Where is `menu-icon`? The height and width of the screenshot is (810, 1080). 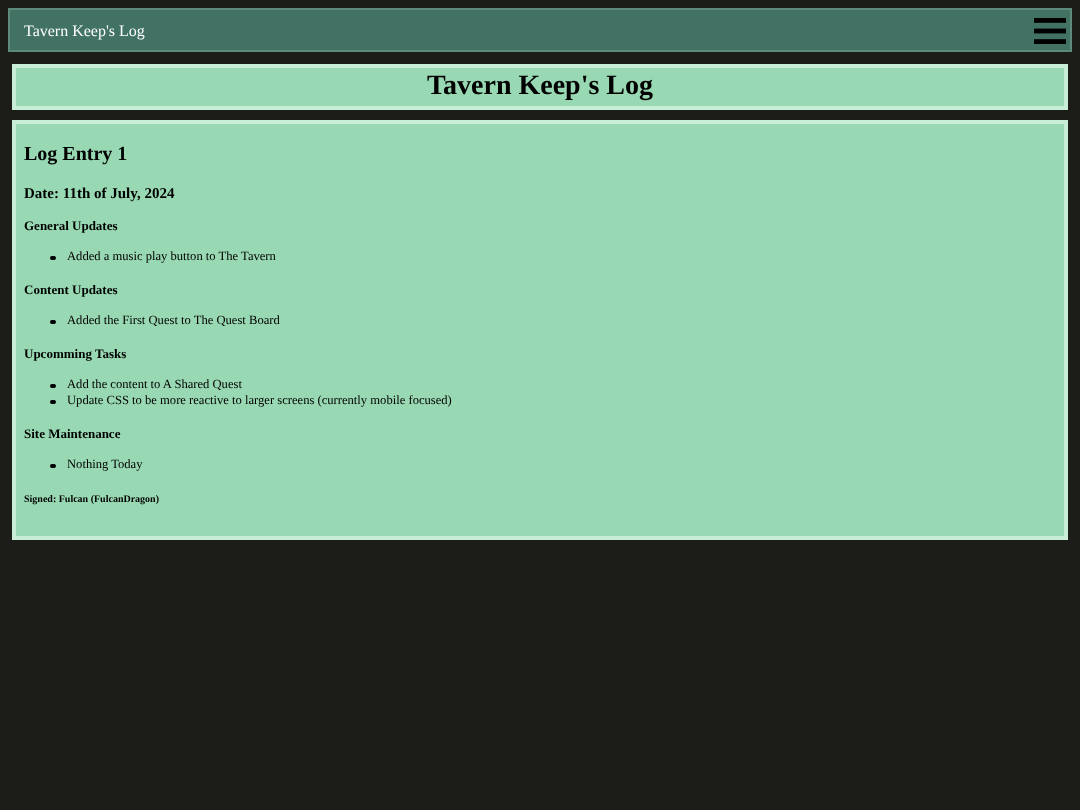 menu-icon is located at coordinates (1050, 30).